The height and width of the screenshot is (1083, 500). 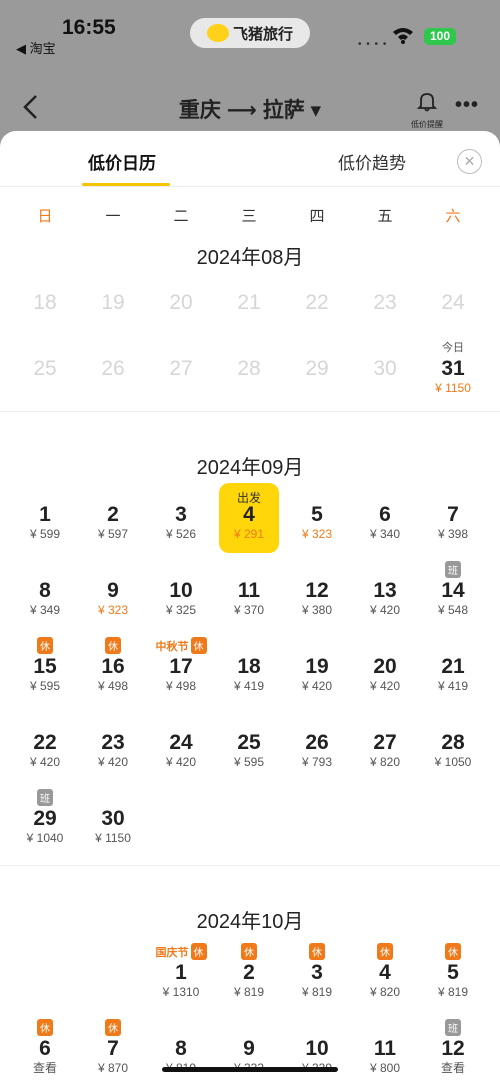 I want to click on day-price: ¥ 800, so click(x=385, y=1068).